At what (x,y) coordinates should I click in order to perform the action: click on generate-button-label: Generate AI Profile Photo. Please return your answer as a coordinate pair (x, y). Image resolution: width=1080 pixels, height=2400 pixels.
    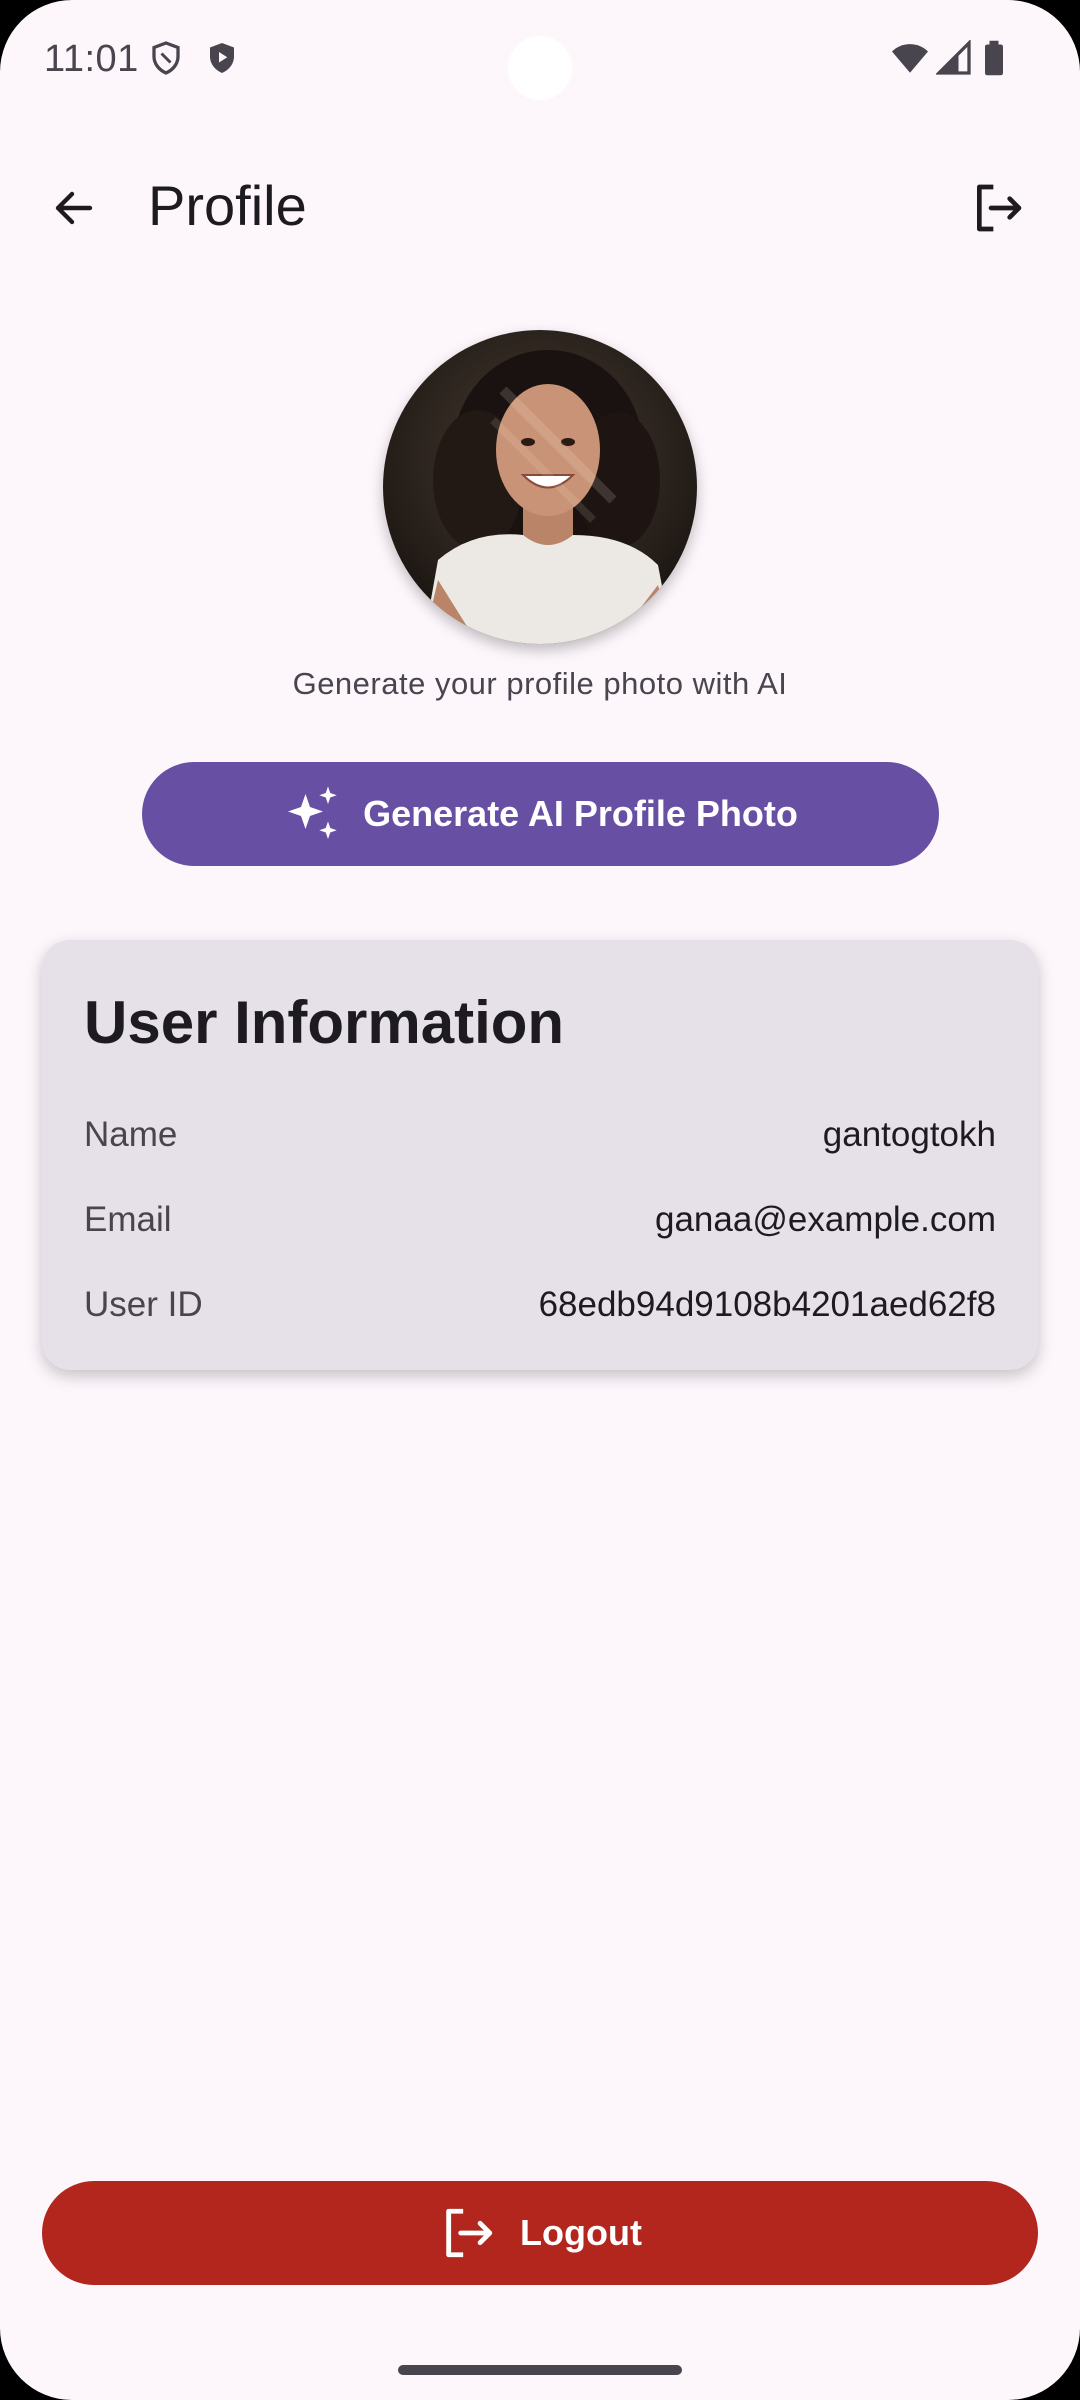
    Looking at the image, I should click on (580, 813).